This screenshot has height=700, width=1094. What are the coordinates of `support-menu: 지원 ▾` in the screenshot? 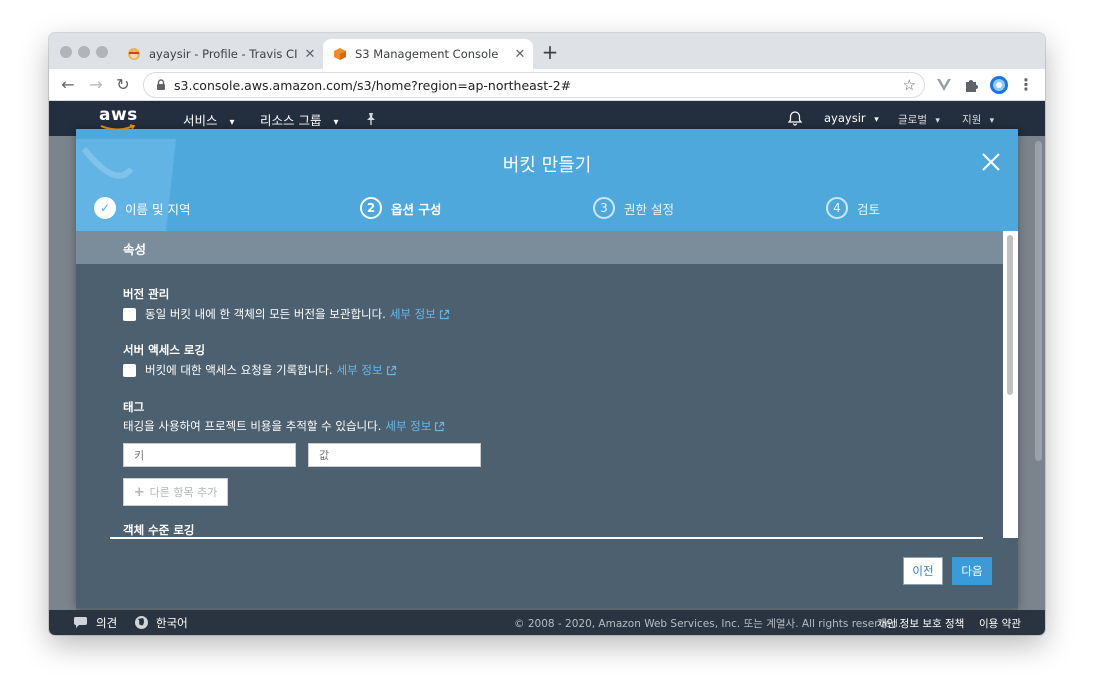 It's located at (978, 119).